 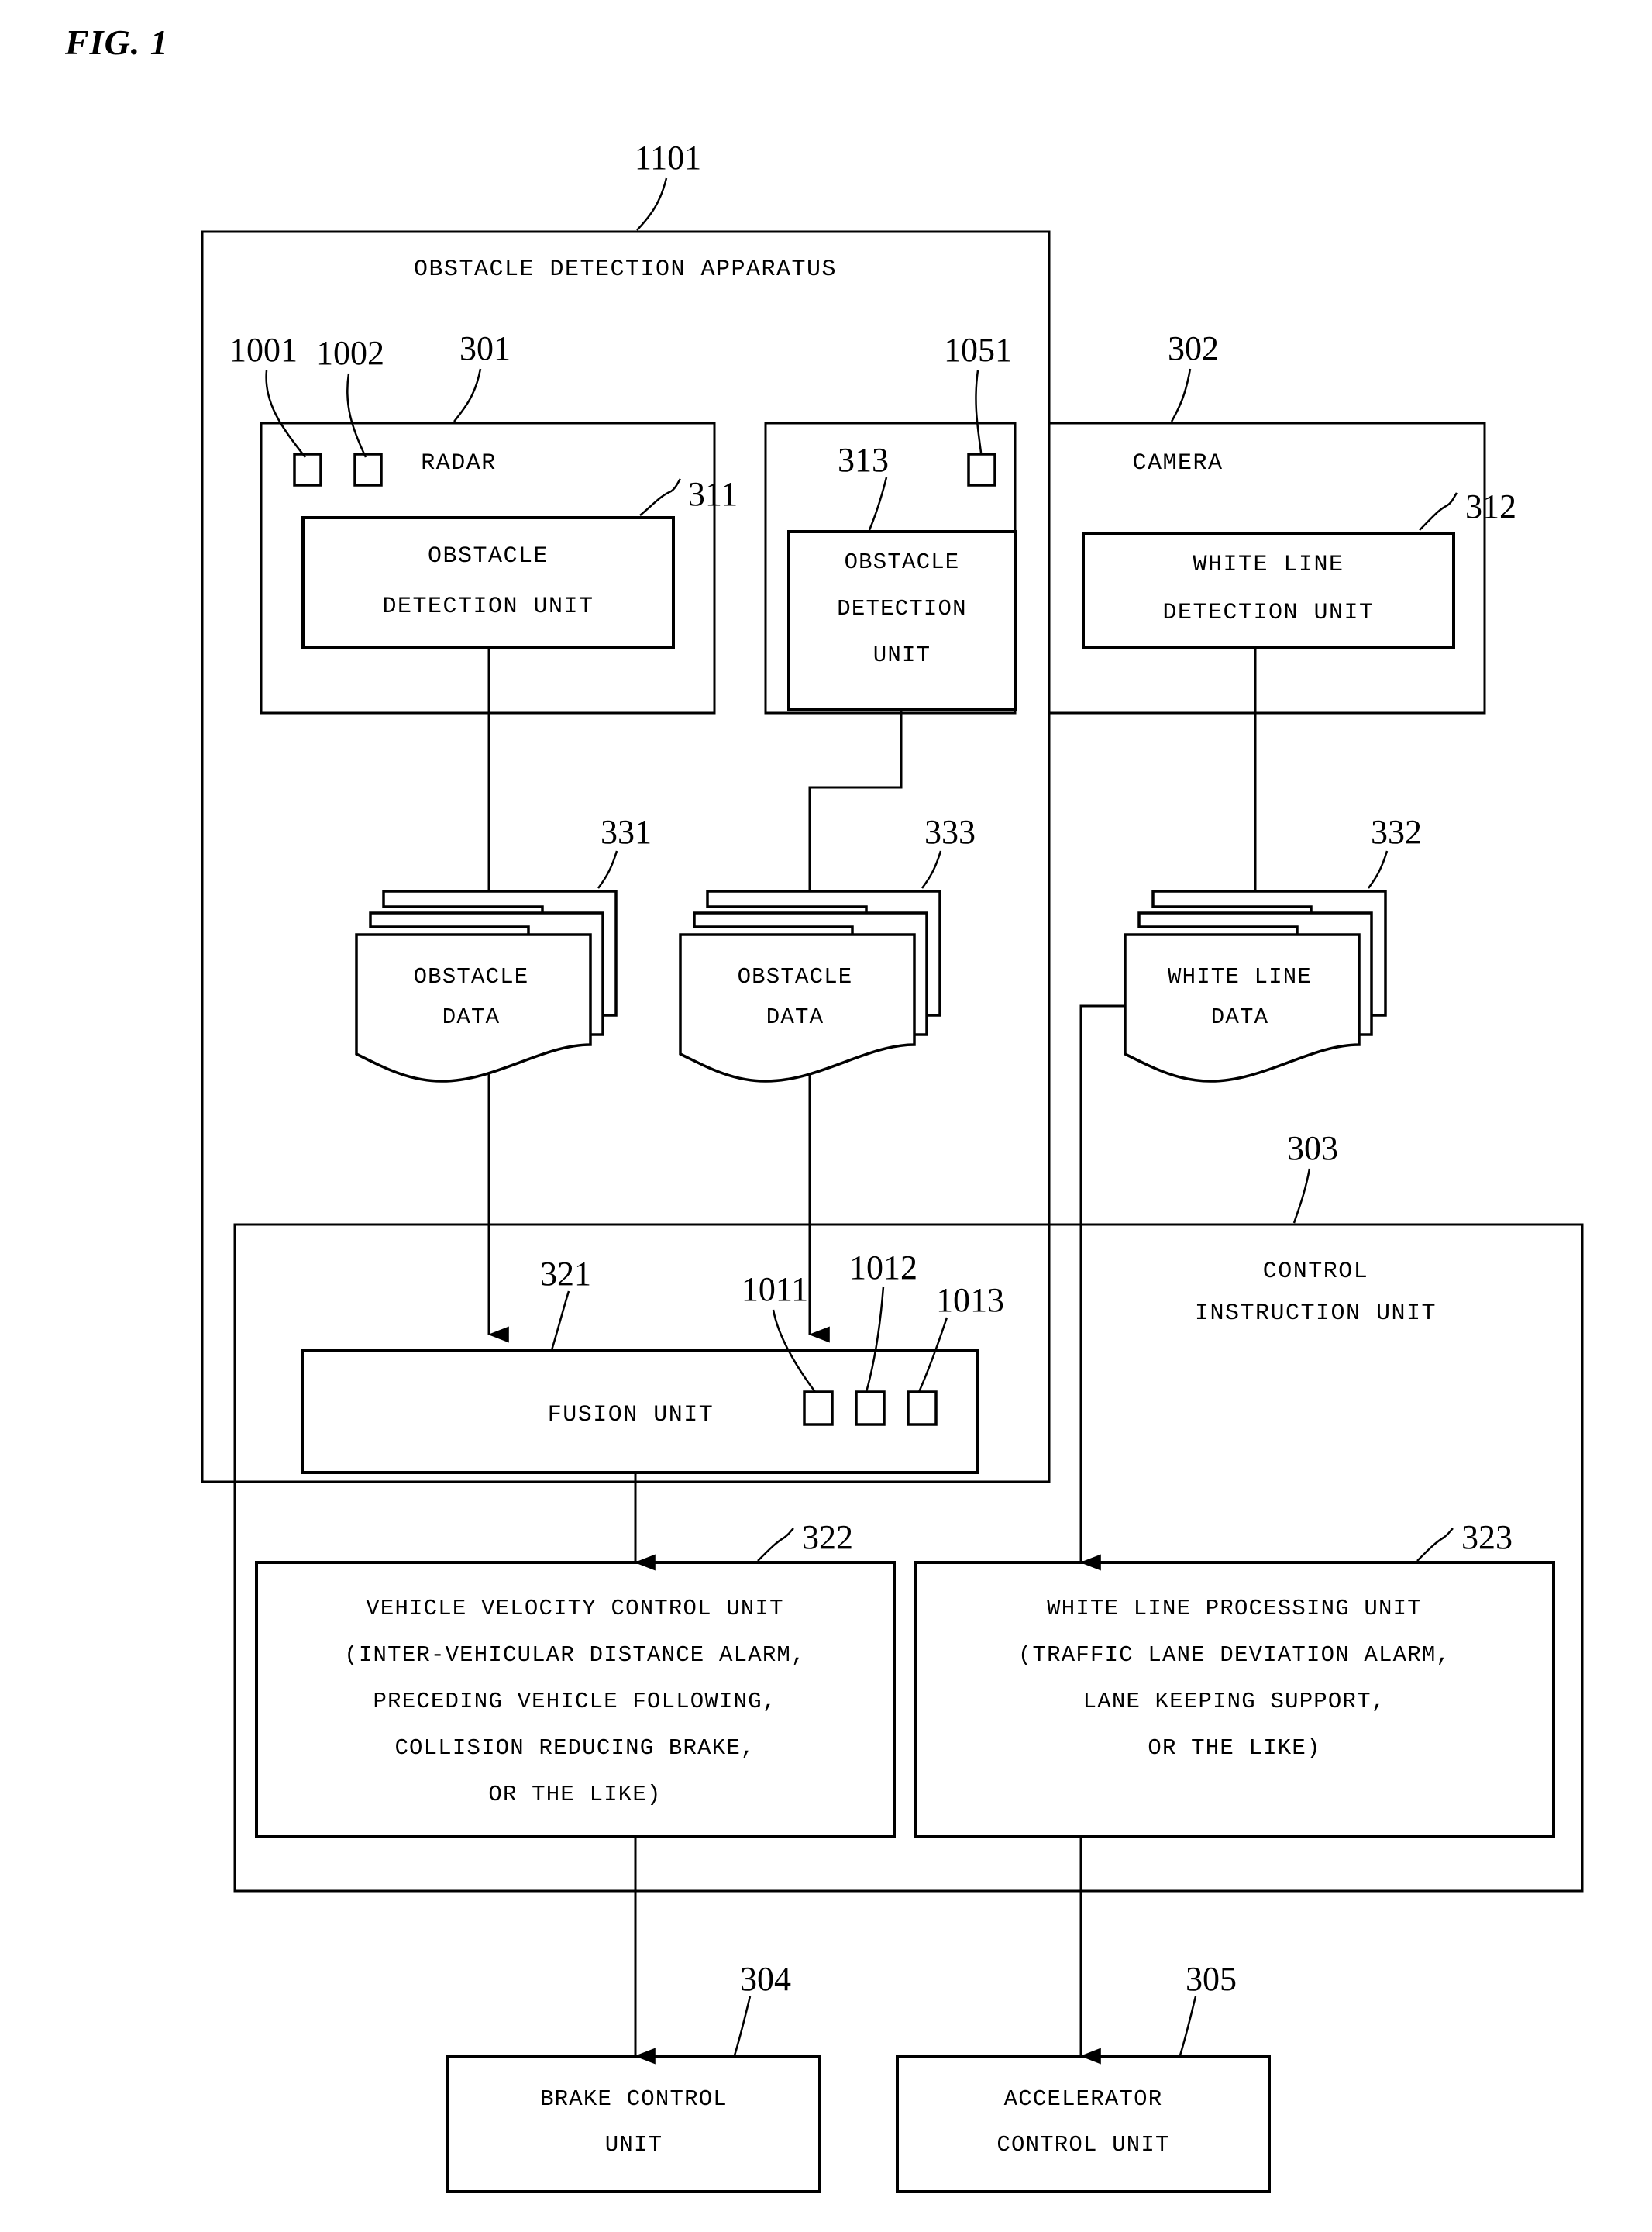 What do you see at coordinates (1316, 1272) in the screenshot?
I see `control-instruction-unit-line1: CONTROL` at bounding box center [1316, 1272].